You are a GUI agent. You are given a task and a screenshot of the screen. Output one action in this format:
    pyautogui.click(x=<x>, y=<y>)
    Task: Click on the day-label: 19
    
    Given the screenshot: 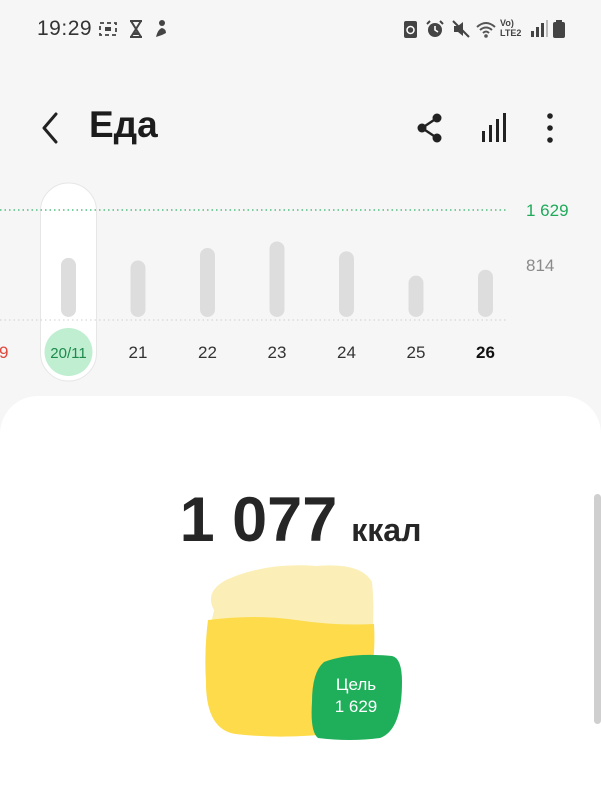 What is the action you would take?
    pyautogui.click(x=4, y=352)
    